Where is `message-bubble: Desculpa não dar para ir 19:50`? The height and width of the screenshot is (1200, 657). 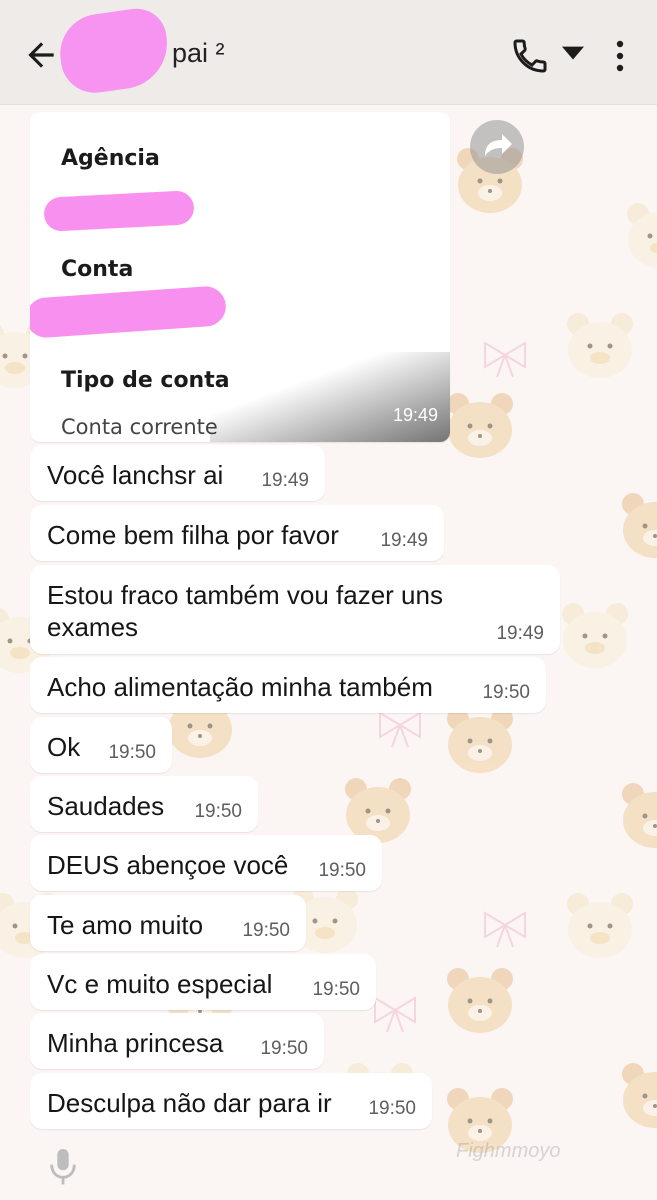
message-bubble: Desculpa não dar para ir 19:50 is located at coordinates (231, 1101).